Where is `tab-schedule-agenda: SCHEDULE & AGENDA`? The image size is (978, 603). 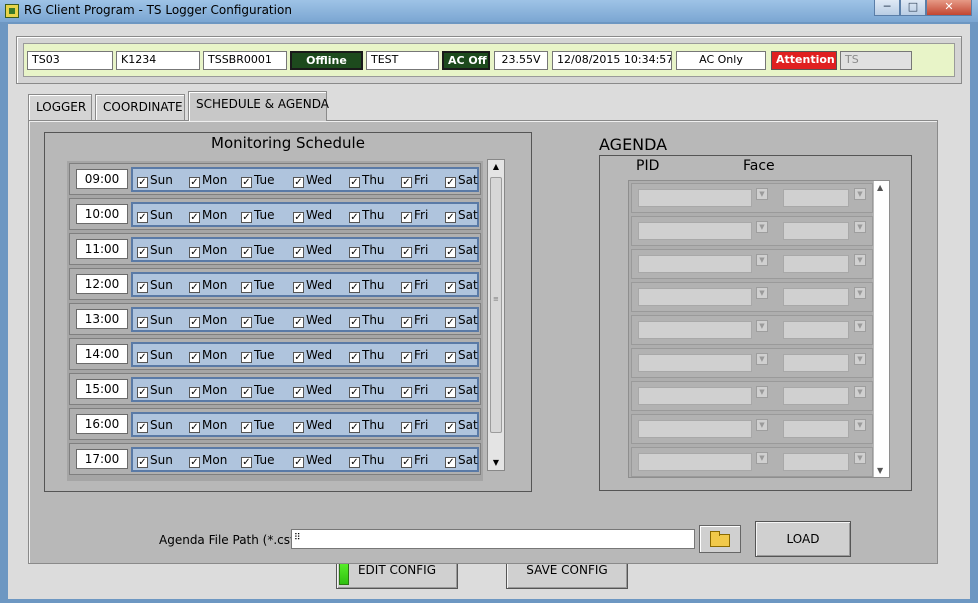 tab-schedule-agenda: SCHEDULE & AGENDA is located at coordinates (258, 106).